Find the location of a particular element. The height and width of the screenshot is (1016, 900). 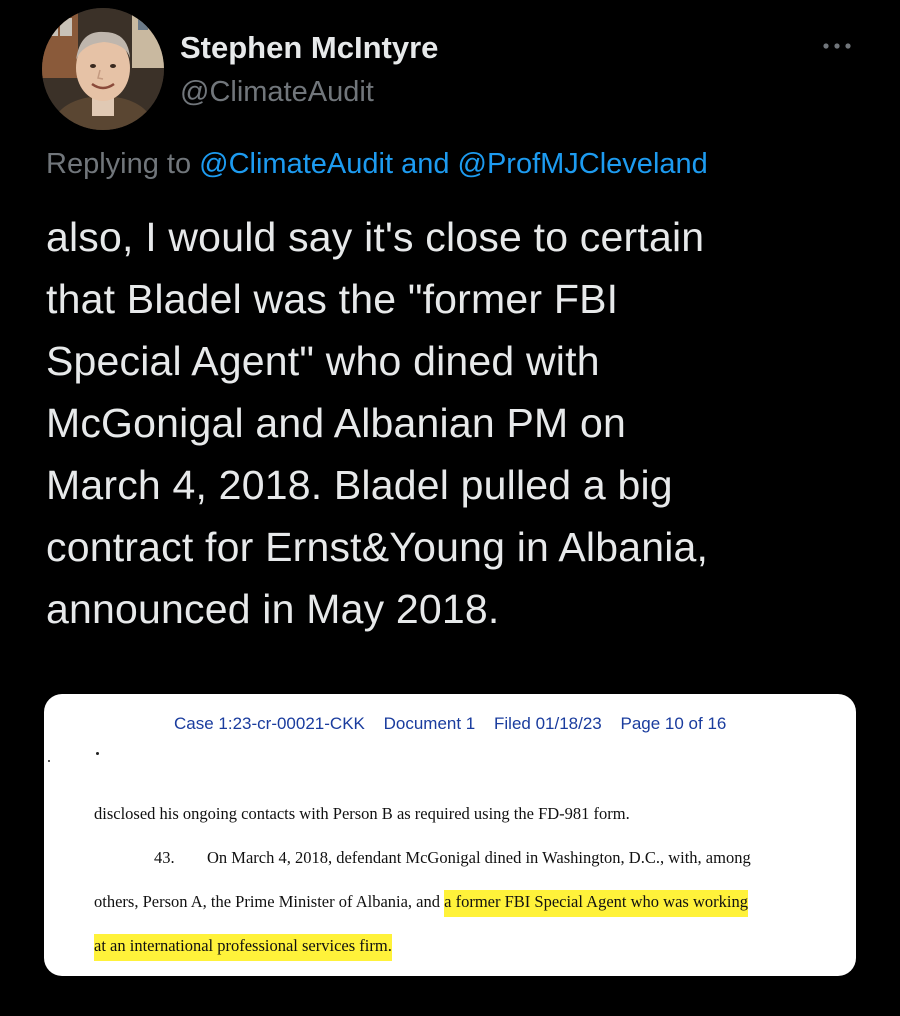

doc-case-number: Case 1:23-cr-00021-CKK is located at coordinates (269, 723).